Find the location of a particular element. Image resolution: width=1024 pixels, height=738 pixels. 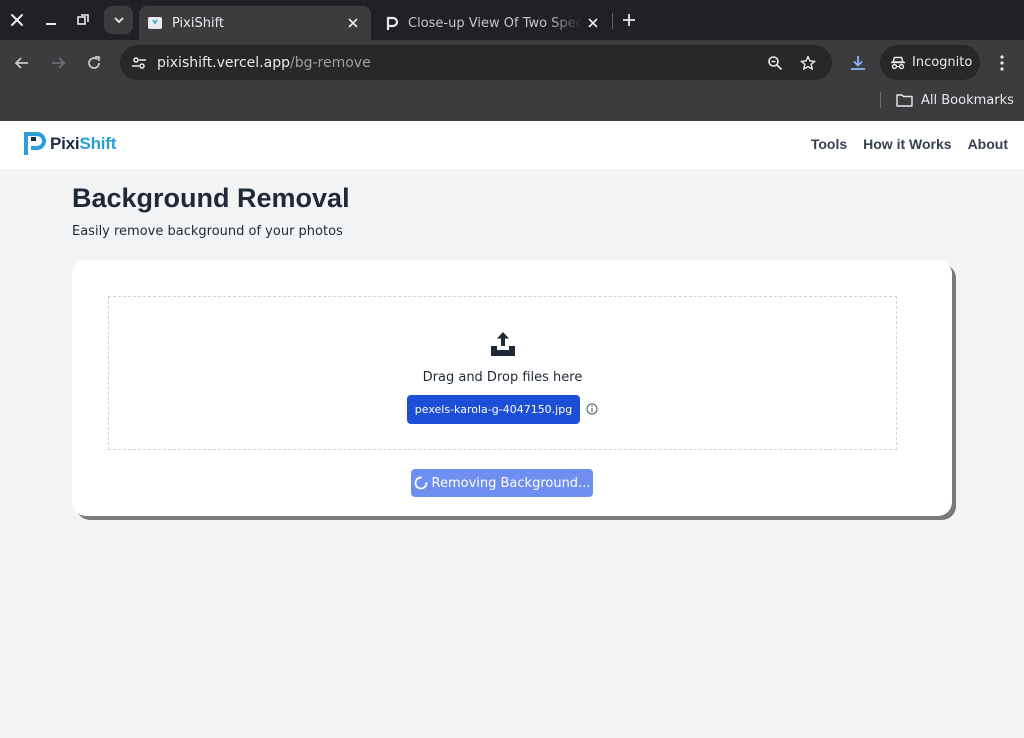

browser-menu-icon is located at coordinates (1002, 63).